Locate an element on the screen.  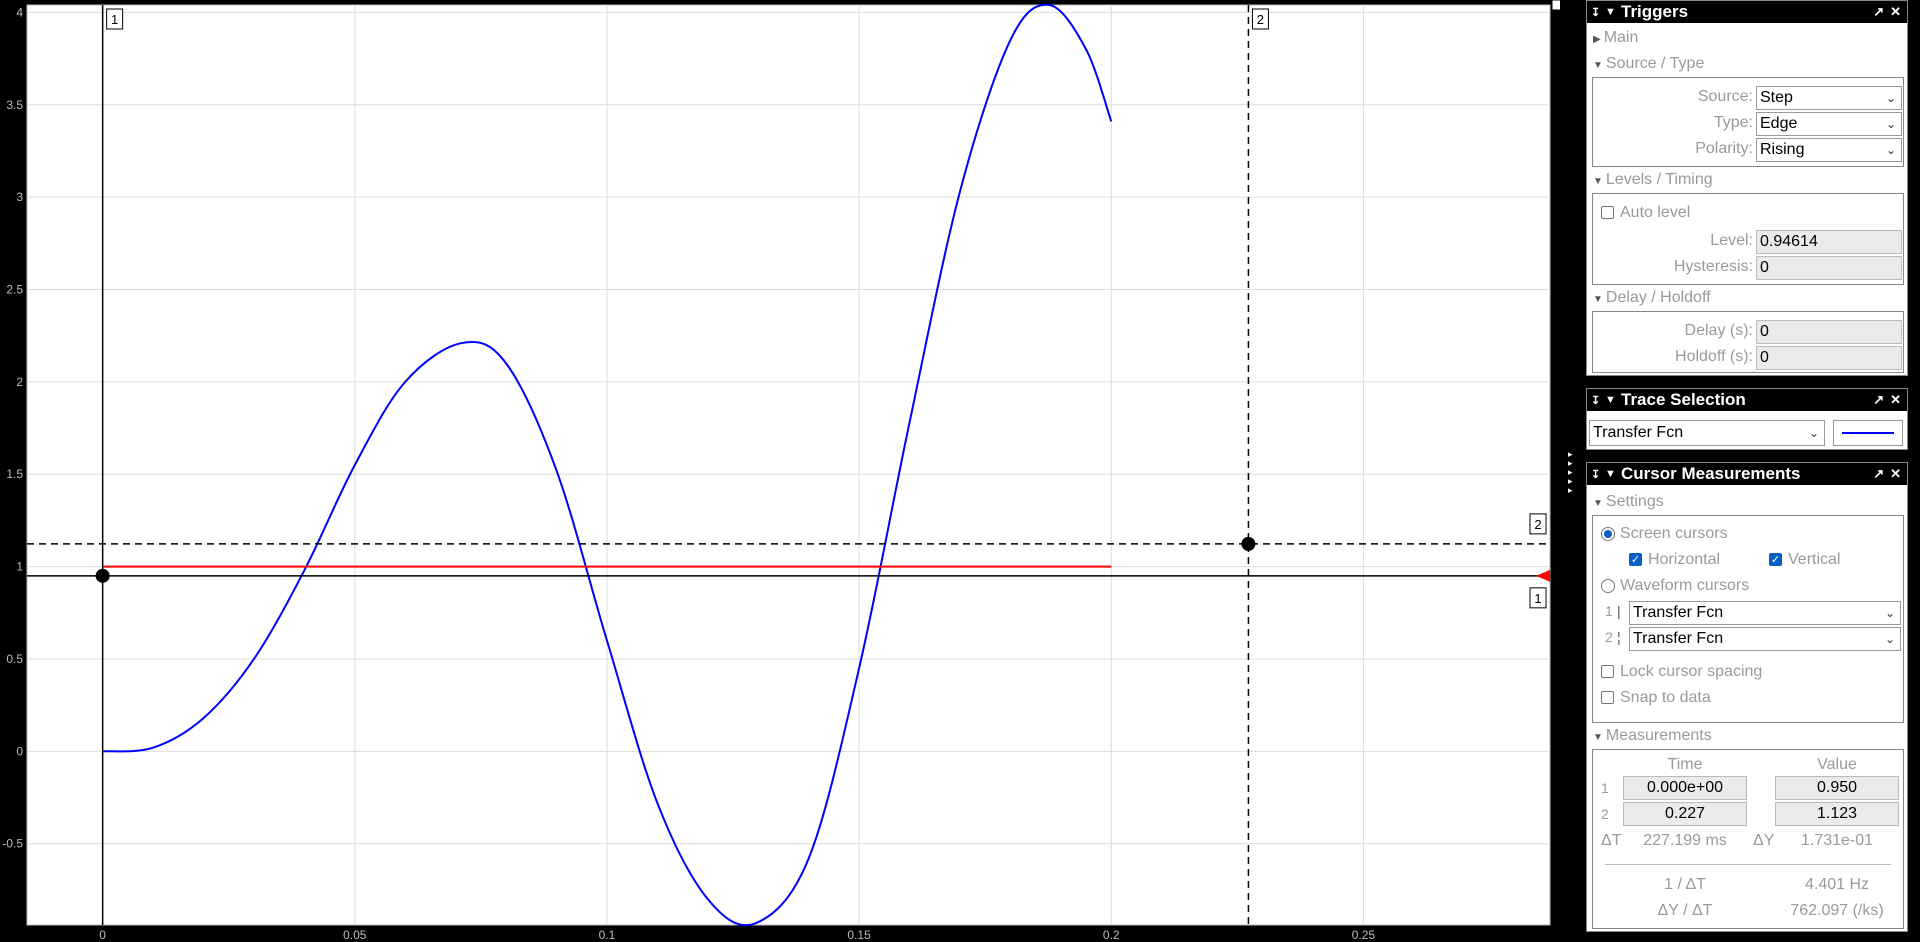
vertical-checkbox: ✓ is located at coordinates (1775, 559).